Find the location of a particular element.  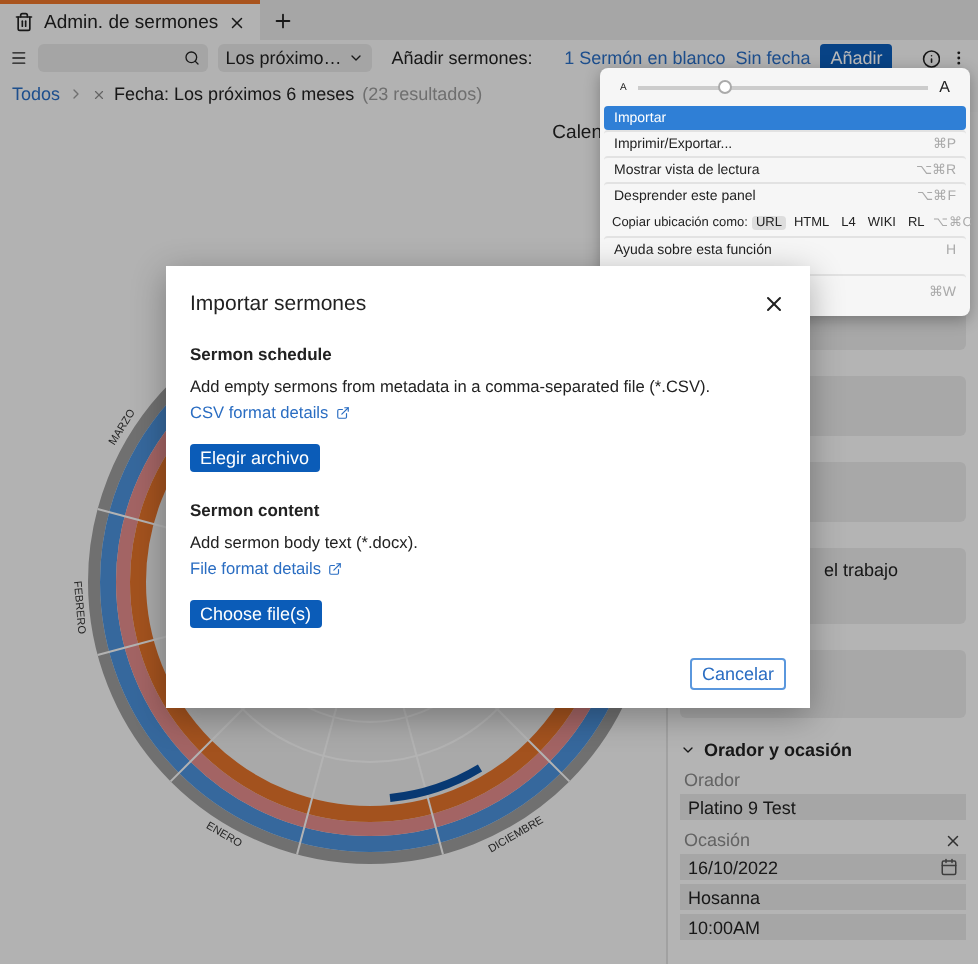

section-description: Add empty sermons from metadata in a comma-separated file (*.CSV). is located at coordinates (450, 386).